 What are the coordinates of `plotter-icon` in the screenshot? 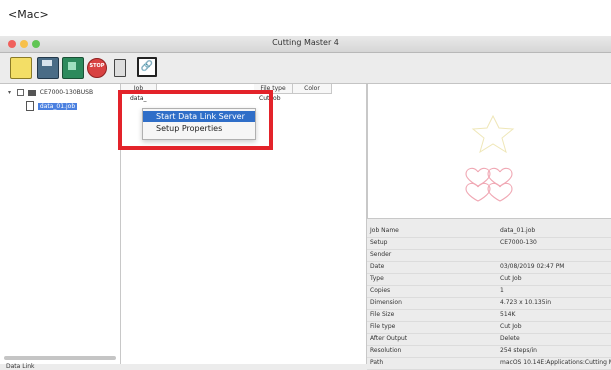 It's located at (31, 92).